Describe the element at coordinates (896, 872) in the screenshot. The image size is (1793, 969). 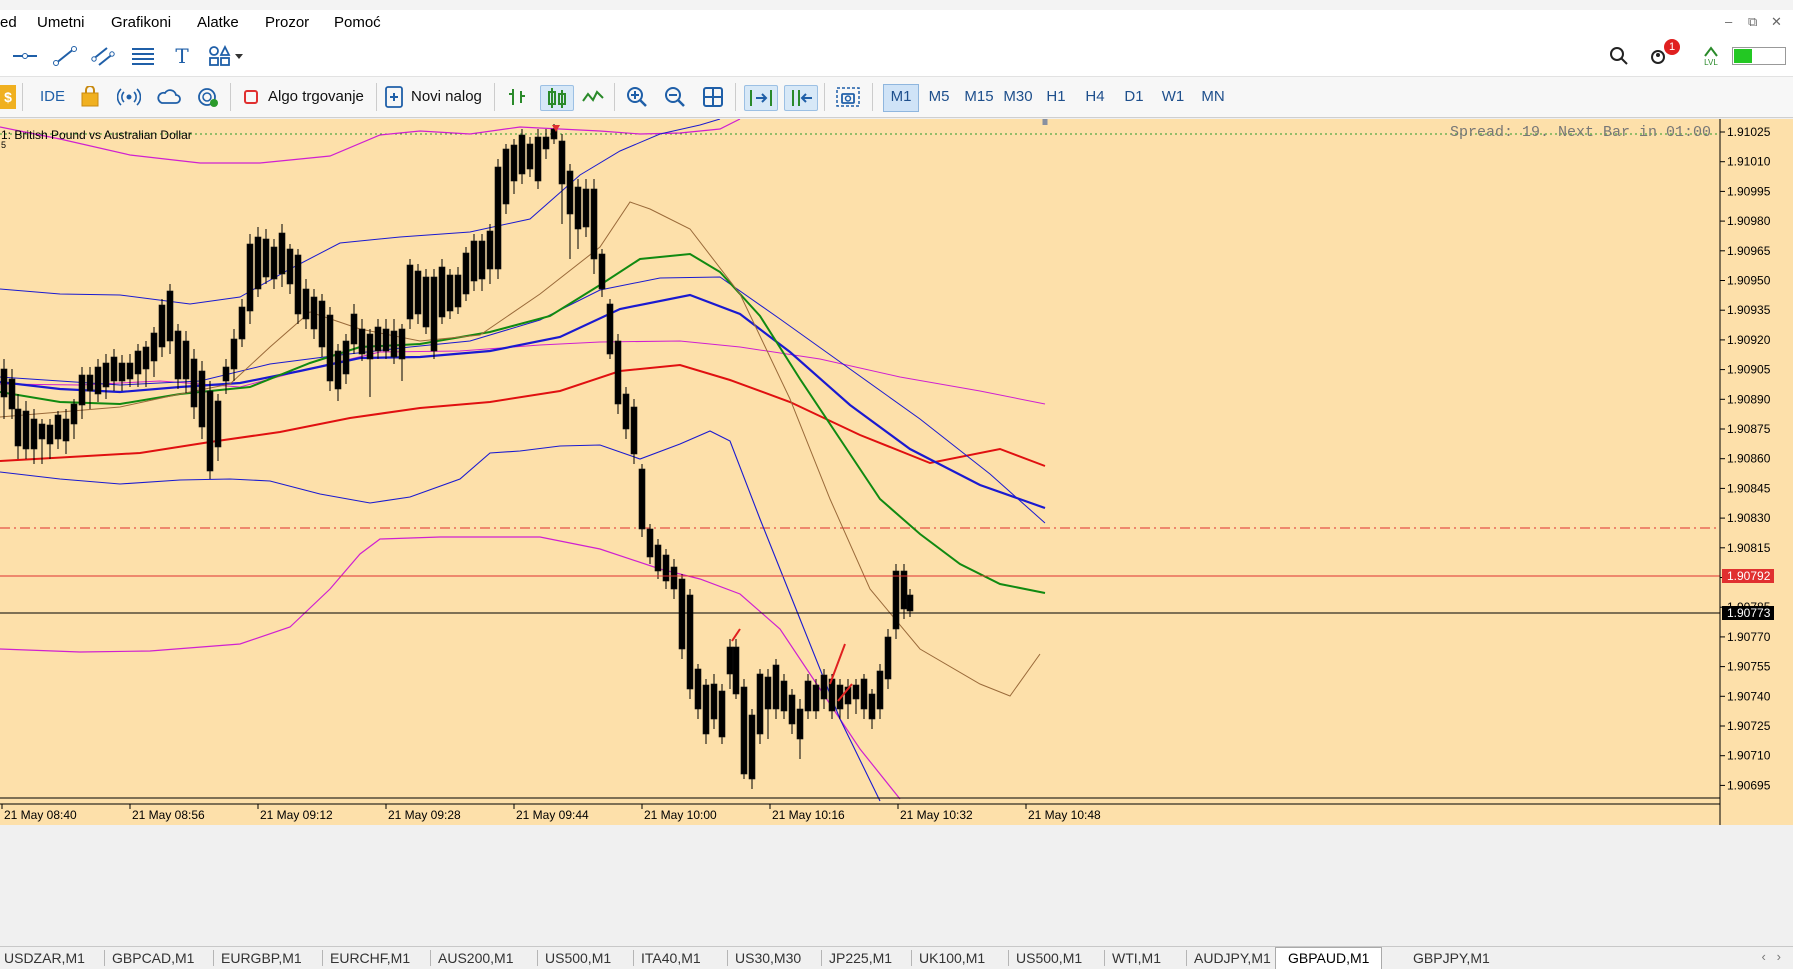
I see `chart-bottom-strip` at that location.